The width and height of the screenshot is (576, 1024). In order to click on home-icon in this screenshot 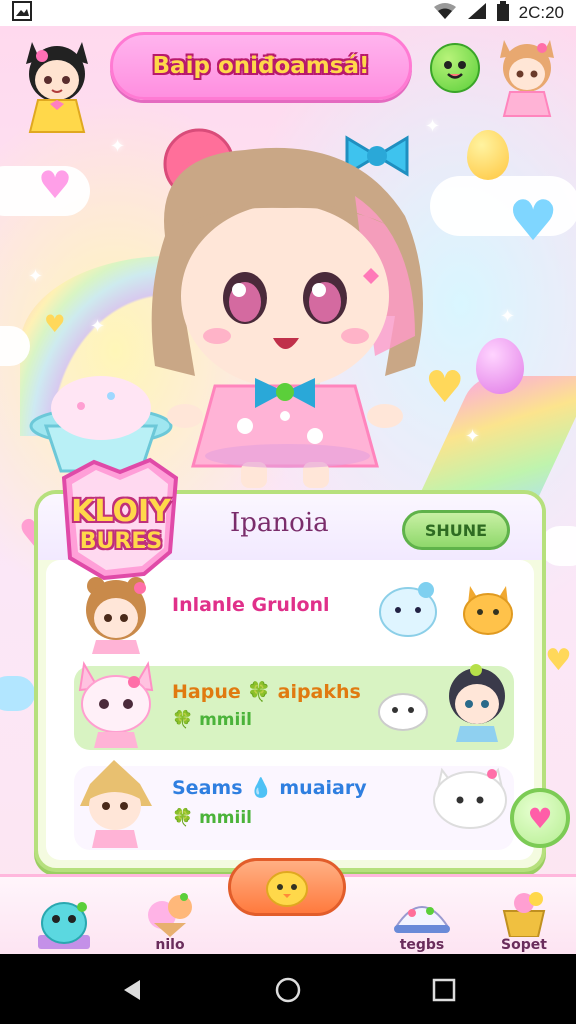, I will do `click(288, 990)`.